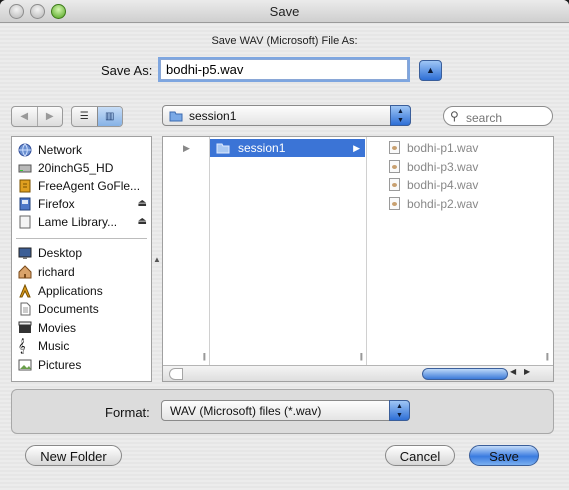 The height and width of the screenshot is (490, 569). Describe the element at coordinates (356, 148) in the screenshot. I see `chevron-right-icon: ▶` at that location.